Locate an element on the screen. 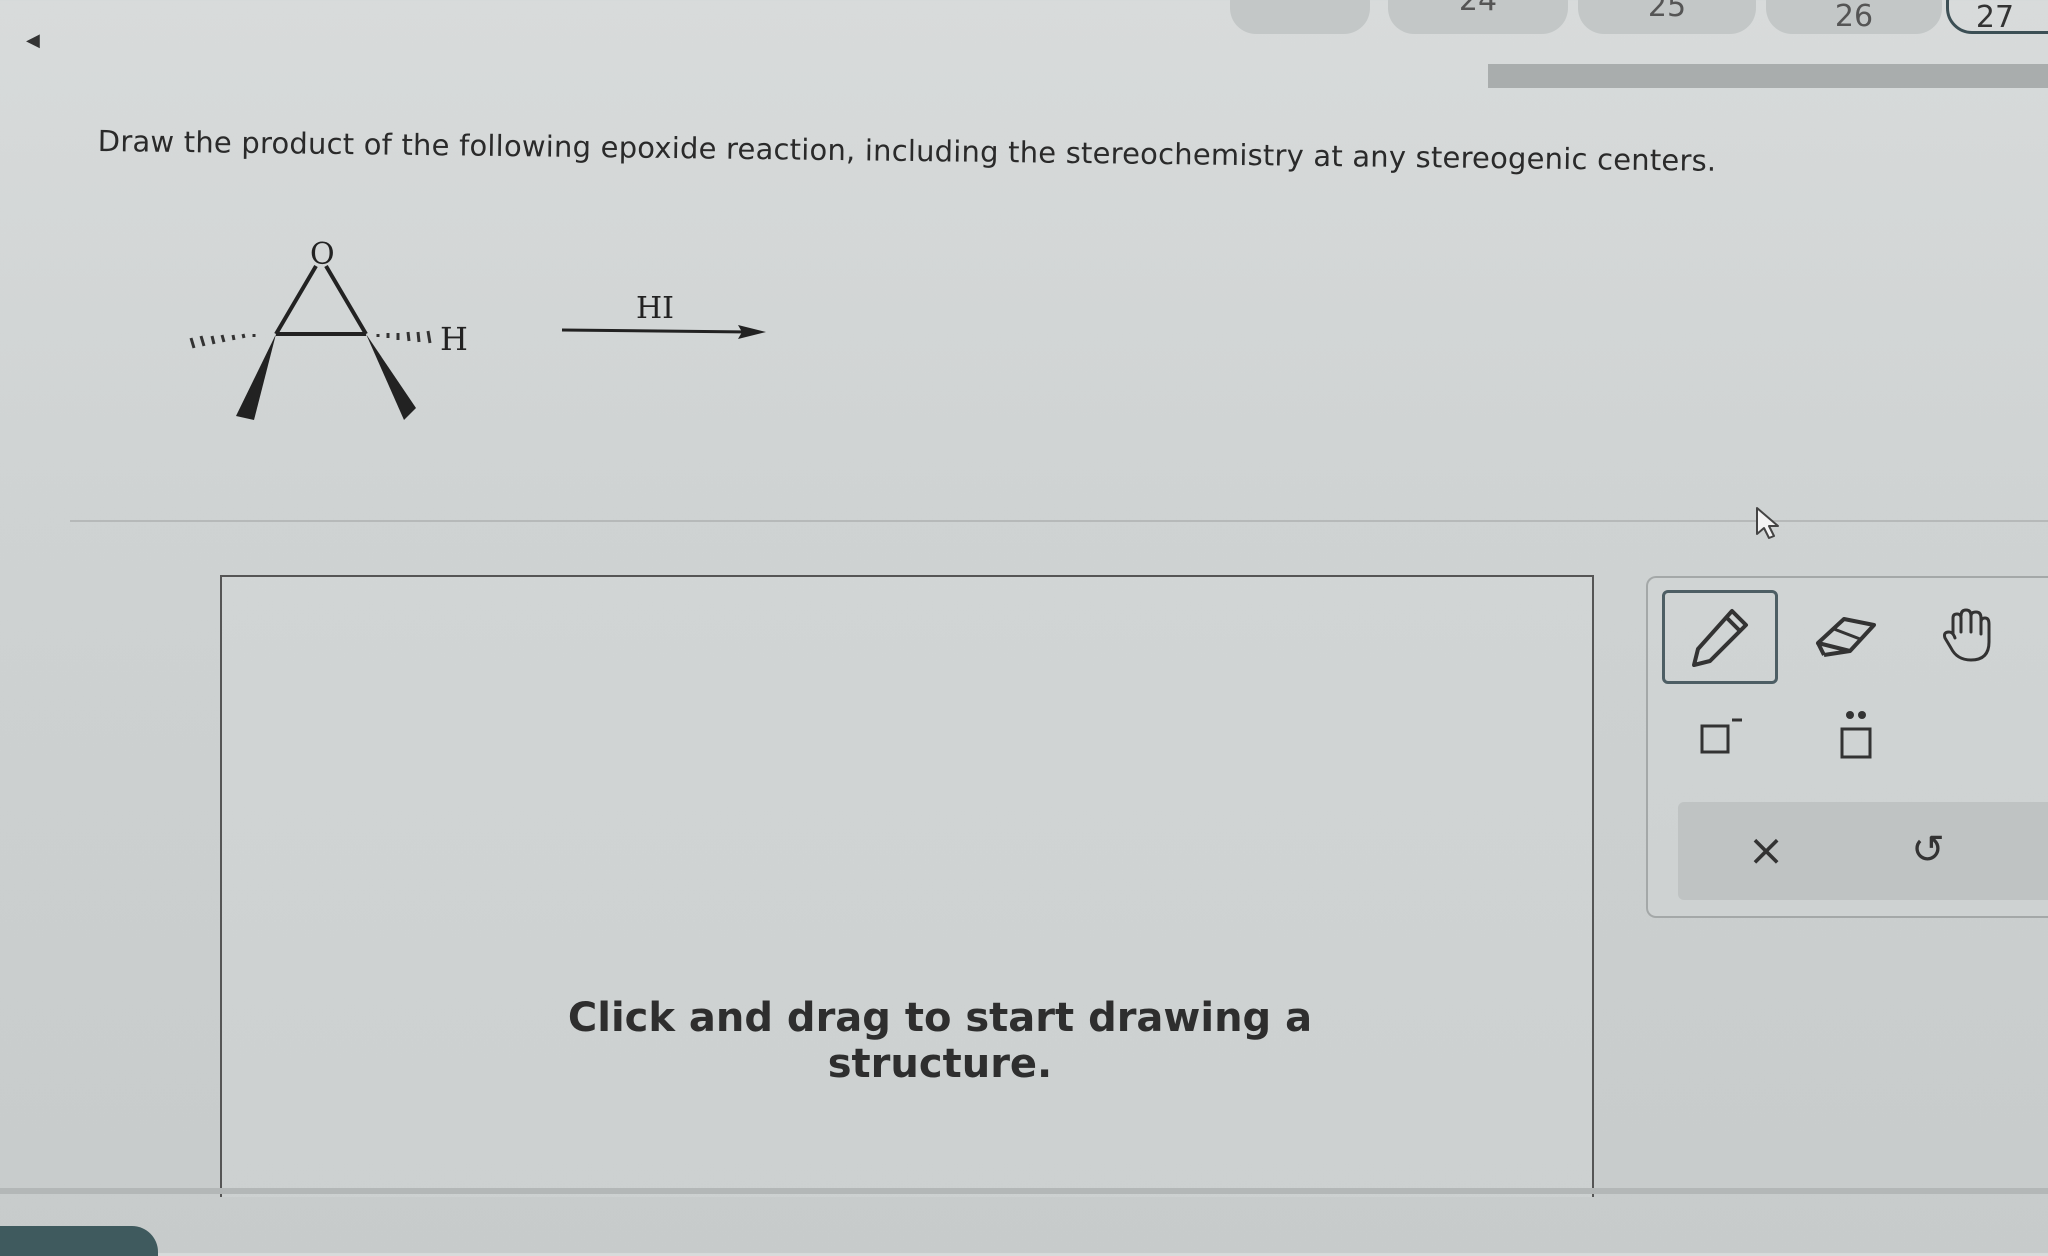 This screenshot has height=1256, width=2048. eraser-tool-button is located at coordinates (1846, 636).